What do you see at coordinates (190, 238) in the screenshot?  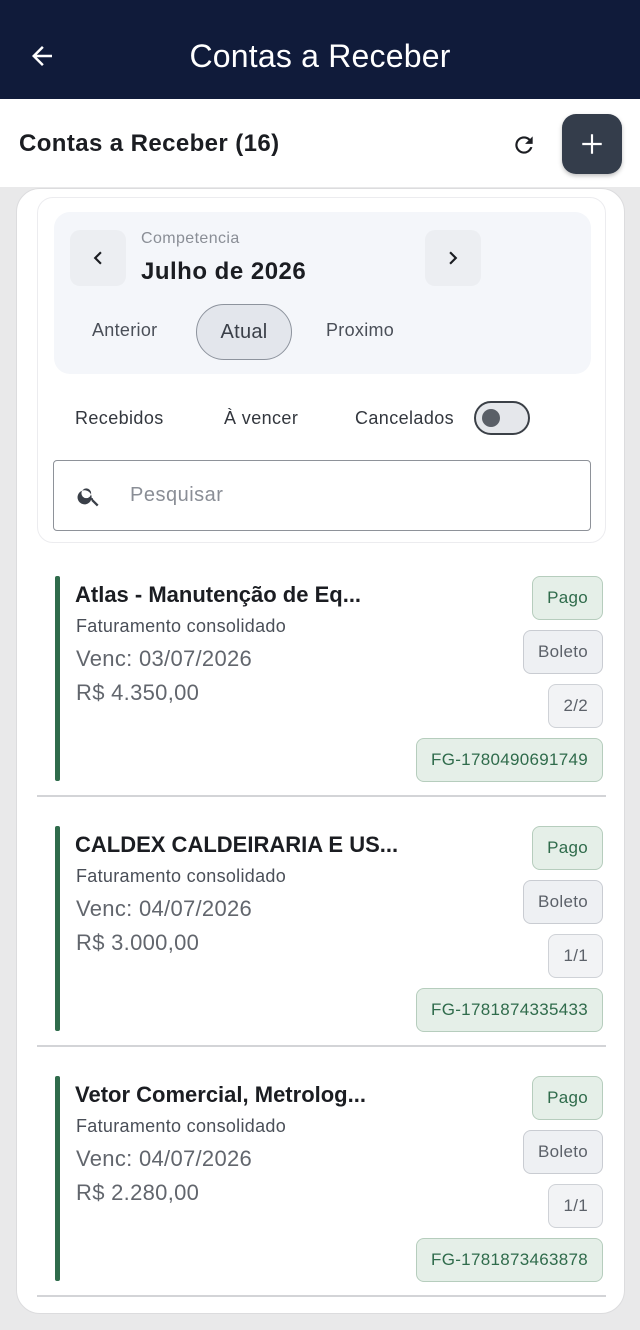 I see `competencia-label: Competencia` at bounding box center [190, 238].